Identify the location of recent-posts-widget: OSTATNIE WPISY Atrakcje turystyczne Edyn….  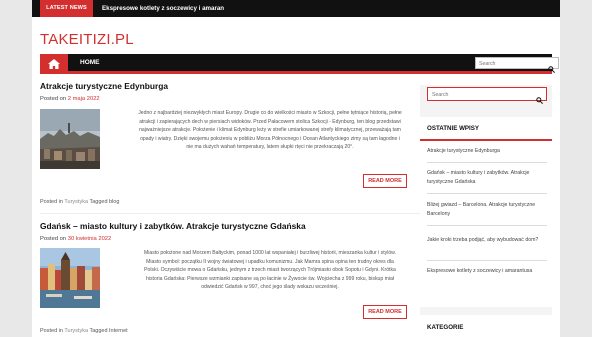
(486, 212).